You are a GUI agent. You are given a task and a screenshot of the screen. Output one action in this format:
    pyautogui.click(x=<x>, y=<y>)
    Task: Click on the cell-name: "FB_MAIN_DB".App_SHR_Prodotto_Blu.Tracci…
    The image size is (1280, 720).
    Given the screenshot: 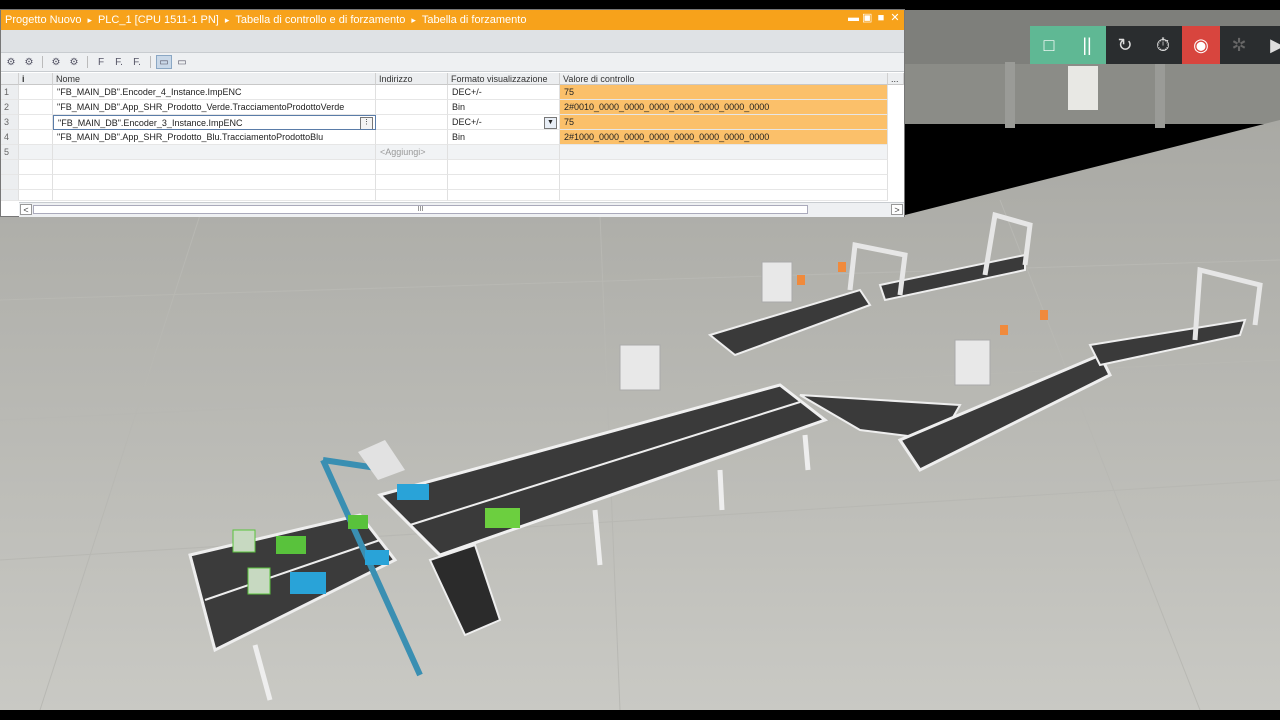 What is the action you would take?
    pyautogui.click(x=214, y=137)
    